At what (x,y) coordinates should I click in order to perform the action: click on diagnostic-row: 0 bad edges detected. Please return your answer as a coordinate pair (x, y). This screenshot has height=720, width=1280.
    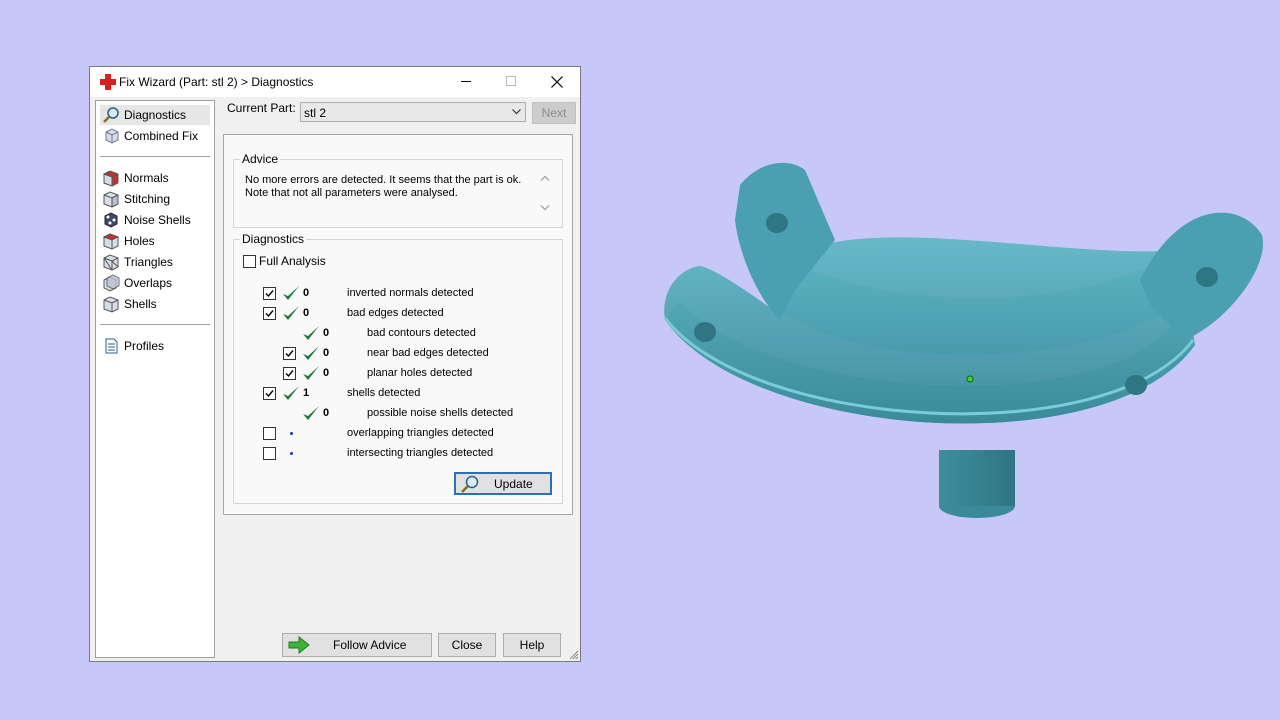
    Looking at the image, I should click on (398, 314).